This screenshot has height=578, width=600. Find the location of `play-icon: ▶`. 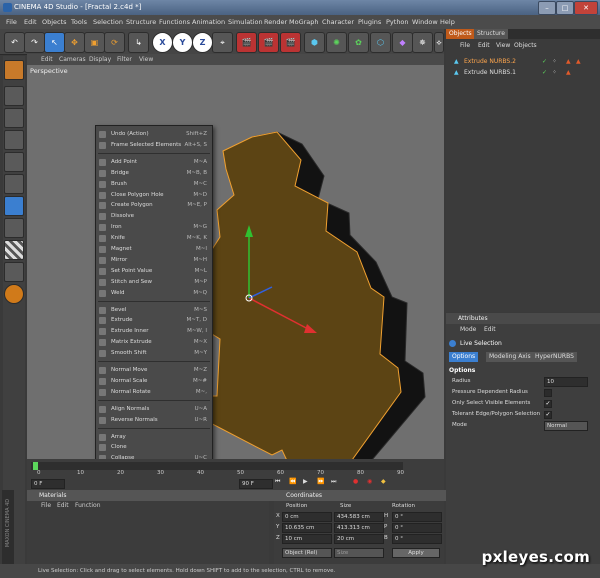

play-icon: ▶ is located at coordinates (305, 481).